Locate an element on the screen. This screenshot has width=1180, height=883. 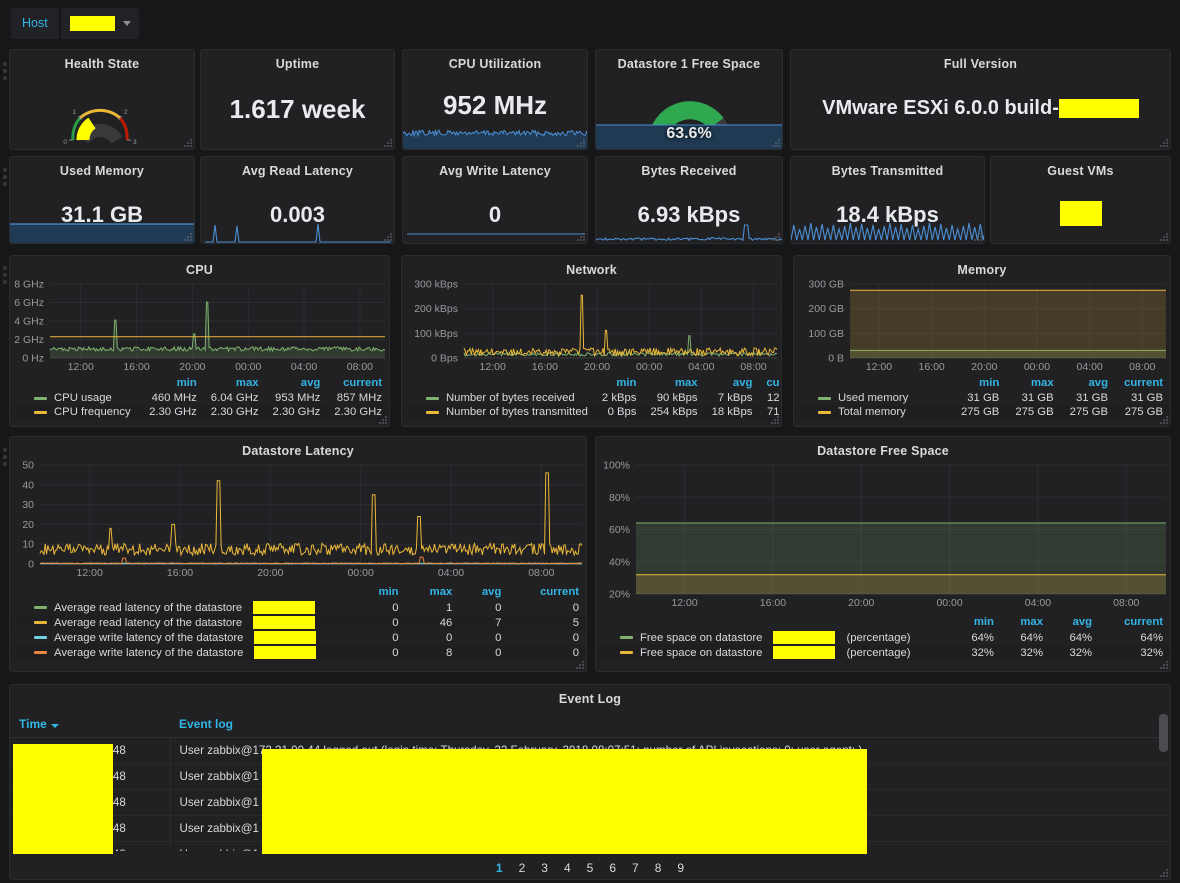
legend-series-name: CPU usage is located at coordinates (76, 398).